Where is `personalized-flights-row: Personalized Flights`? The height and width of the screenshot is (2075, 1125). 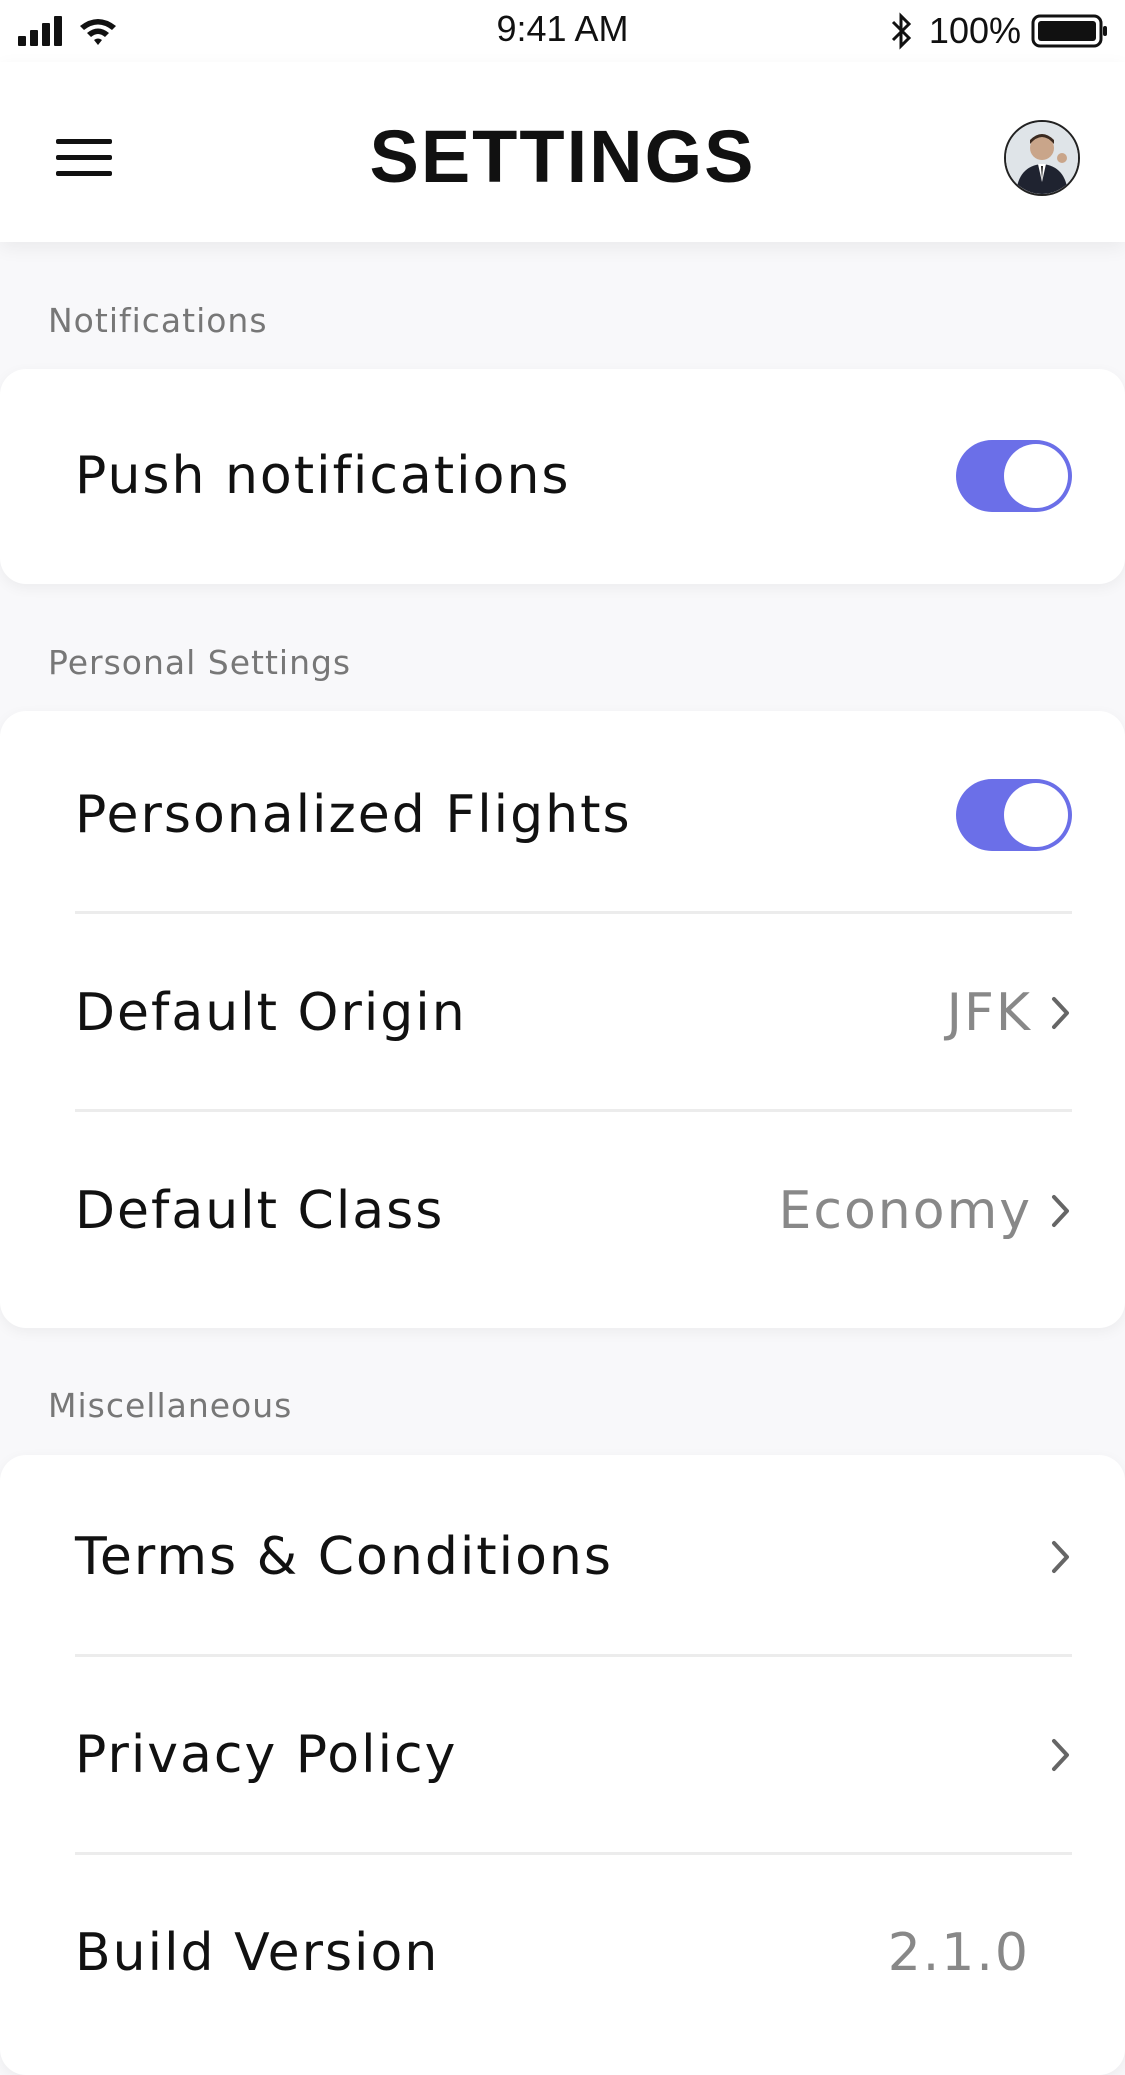 personalized-flights-row: Personalized Flights is located at coordinates (573, 815).